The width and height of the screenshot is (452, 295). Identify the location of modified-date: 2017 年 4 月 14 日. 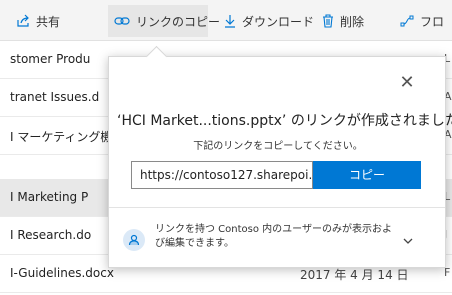
(354, 275).